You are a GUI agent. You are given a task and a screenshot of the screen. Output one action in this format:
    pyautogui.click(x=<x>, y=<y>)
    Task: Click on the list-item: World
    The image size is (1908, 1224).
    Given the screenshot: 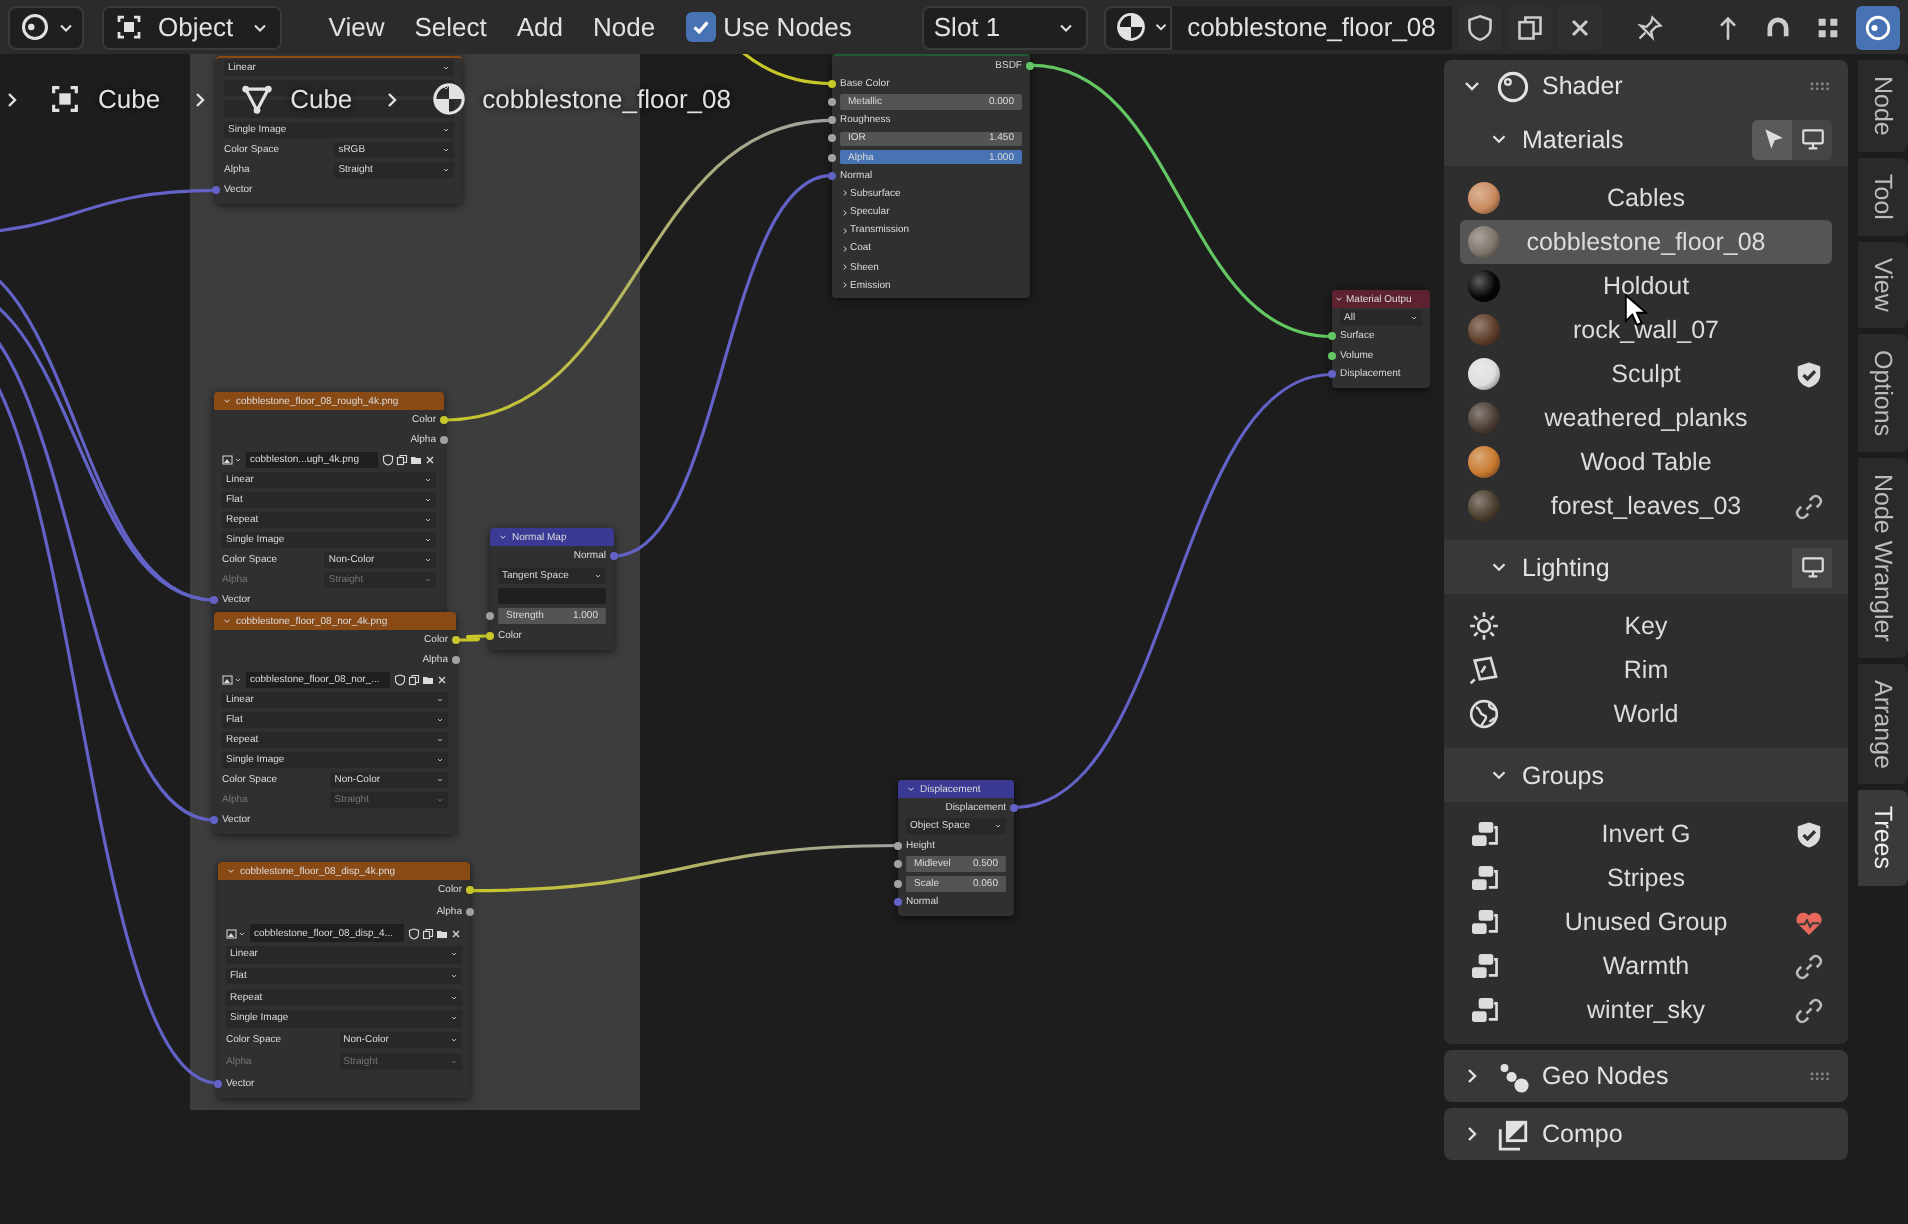 What is the action you would take?
    pyautogui.click(x=1646, y=714)
    